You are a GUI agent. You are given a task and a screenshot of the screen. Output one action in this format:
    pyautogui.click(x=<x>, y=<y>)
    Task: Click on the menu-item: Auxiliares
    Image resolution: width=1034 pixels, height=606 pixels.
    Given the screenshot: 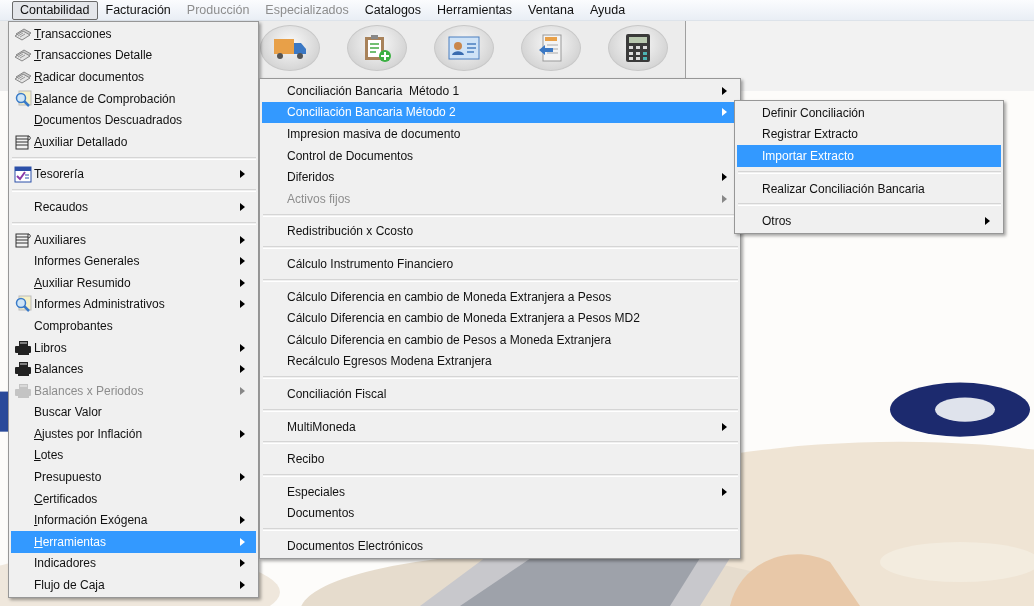 What is the action you would take?
    pyautogui.click(x=133, y=239)
    